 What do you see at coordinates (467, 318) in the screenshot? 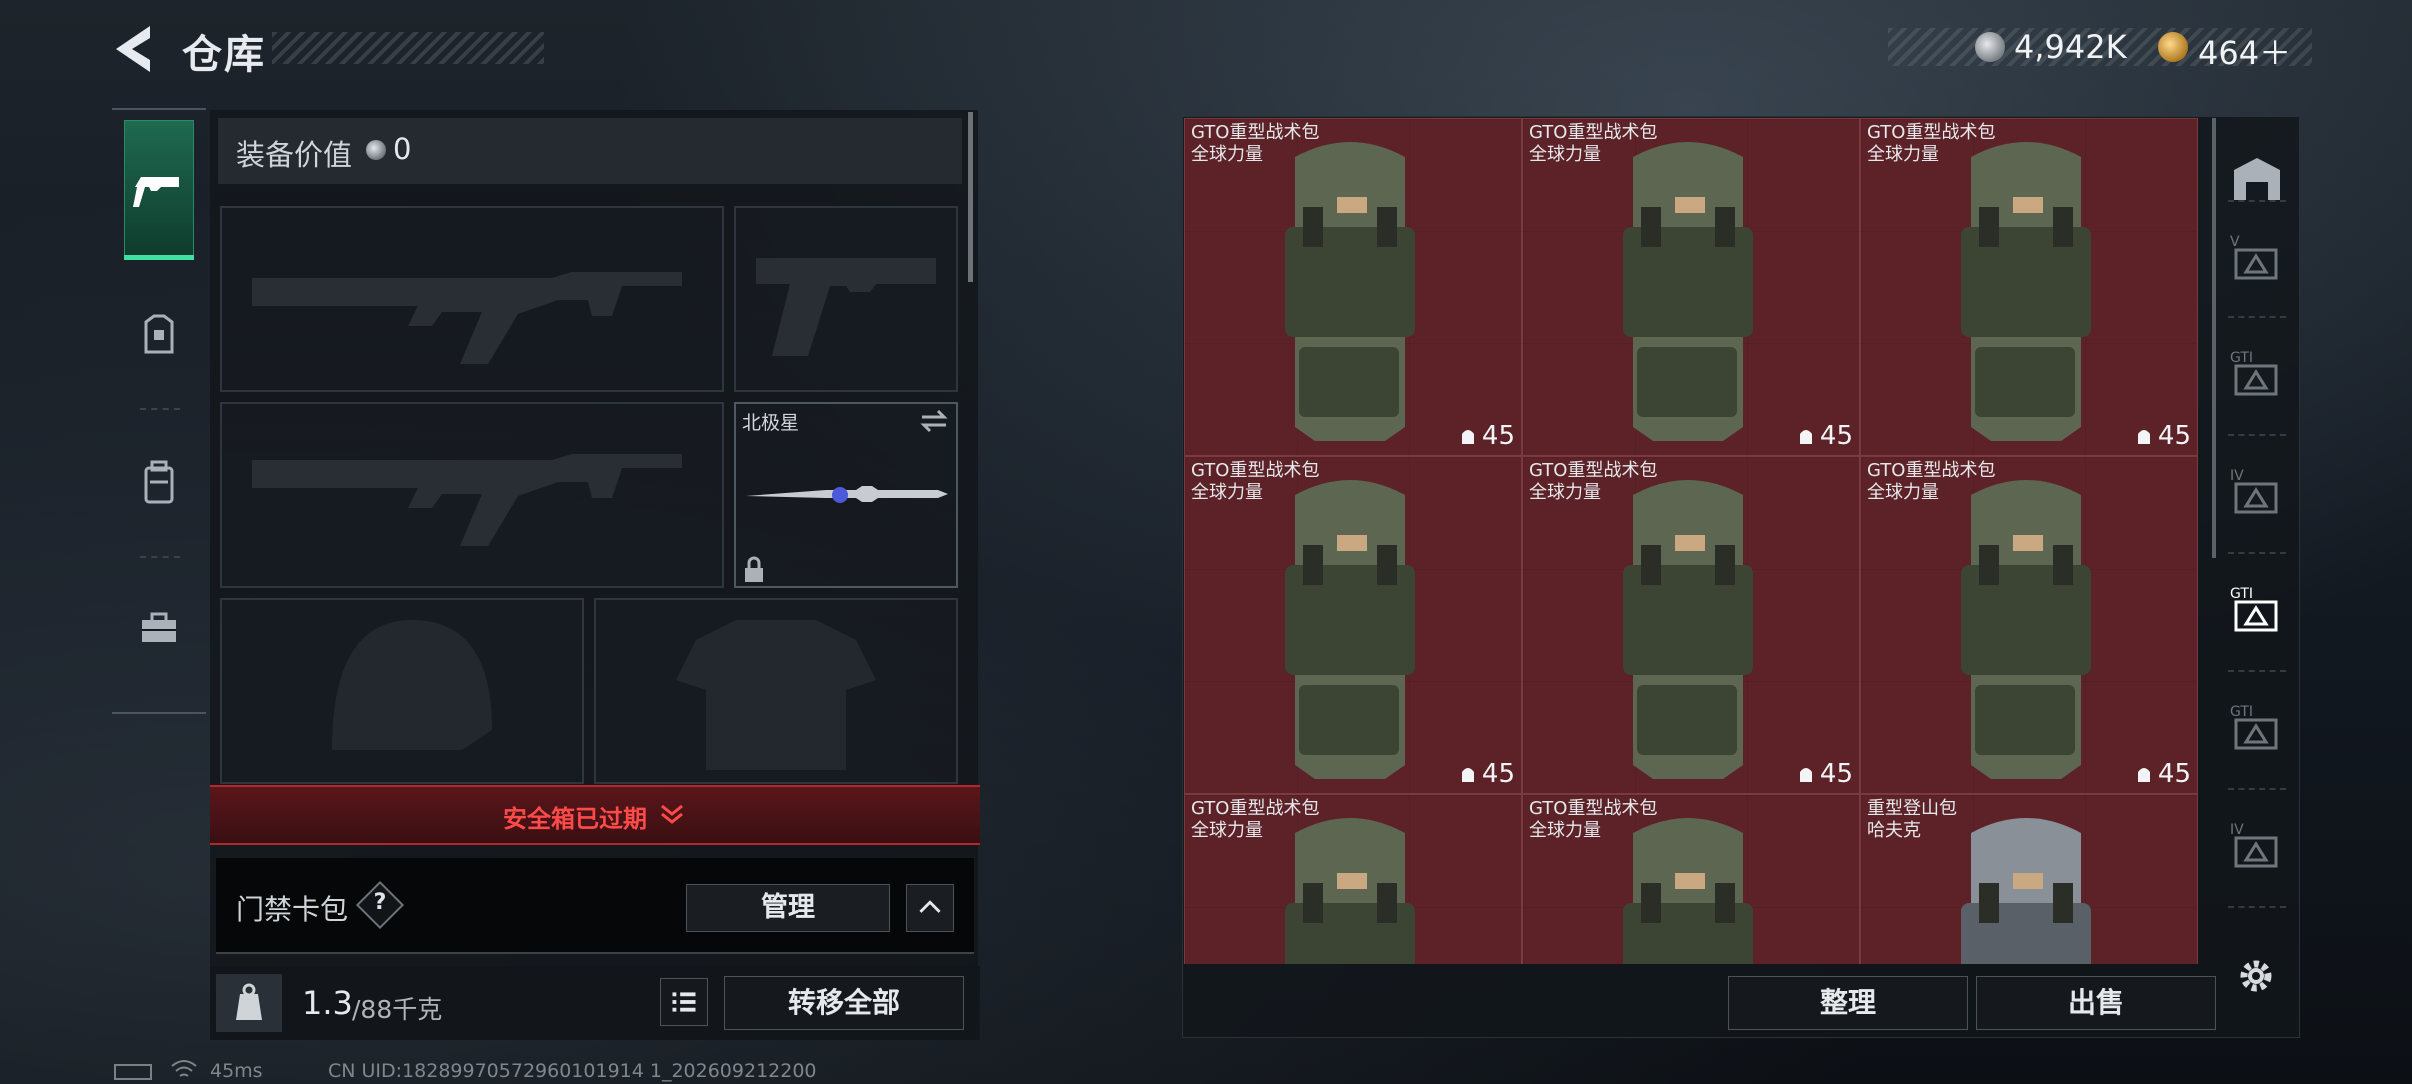
I see `rifle-silhouette` at bounding box center [467, 318].